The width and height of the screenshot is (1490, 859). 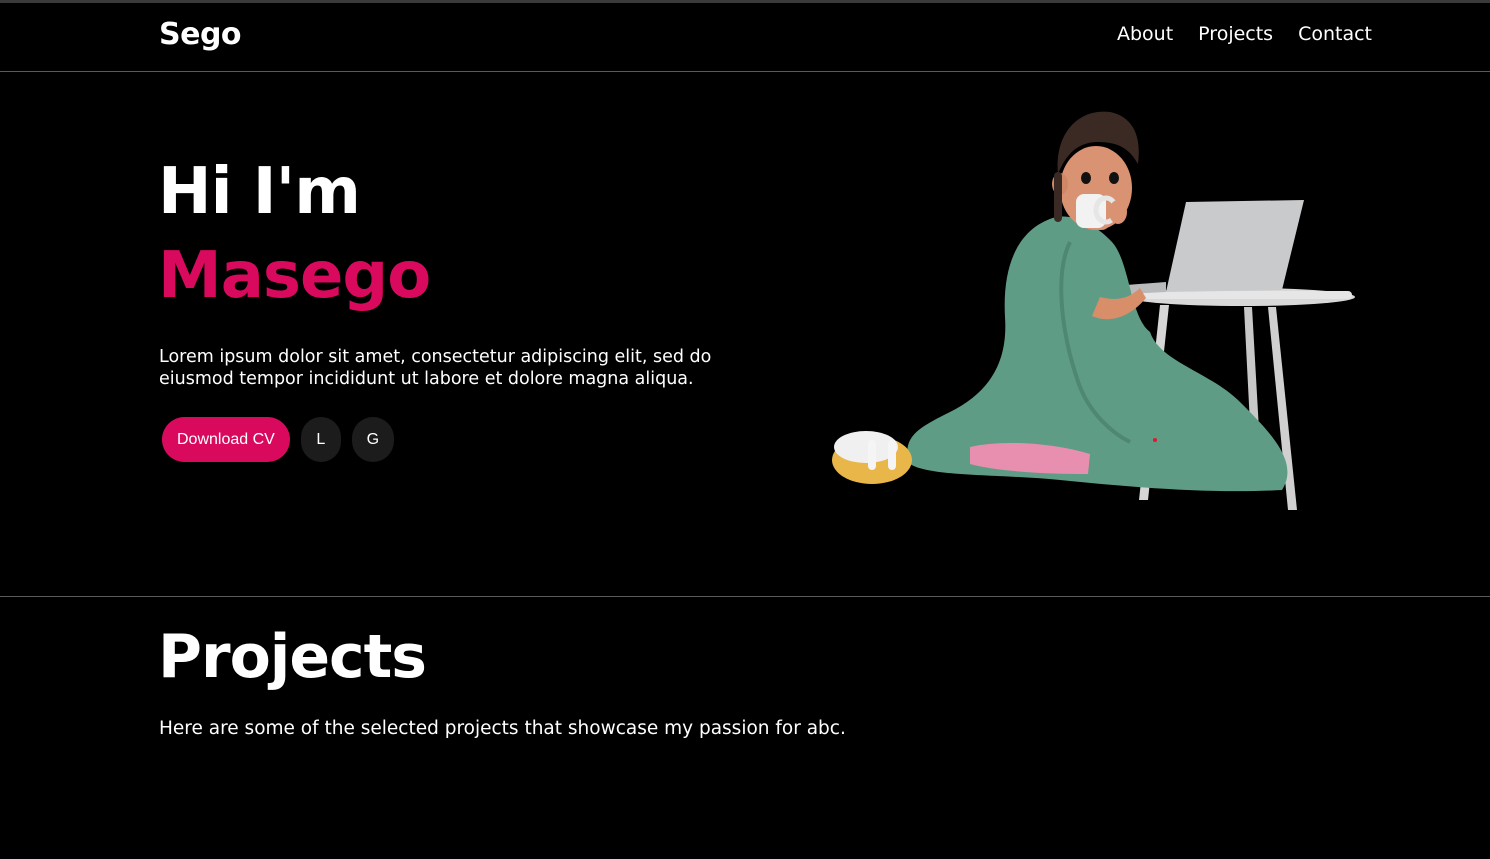 I want to click on projects-title: Projects, so click(x=292, y=657).